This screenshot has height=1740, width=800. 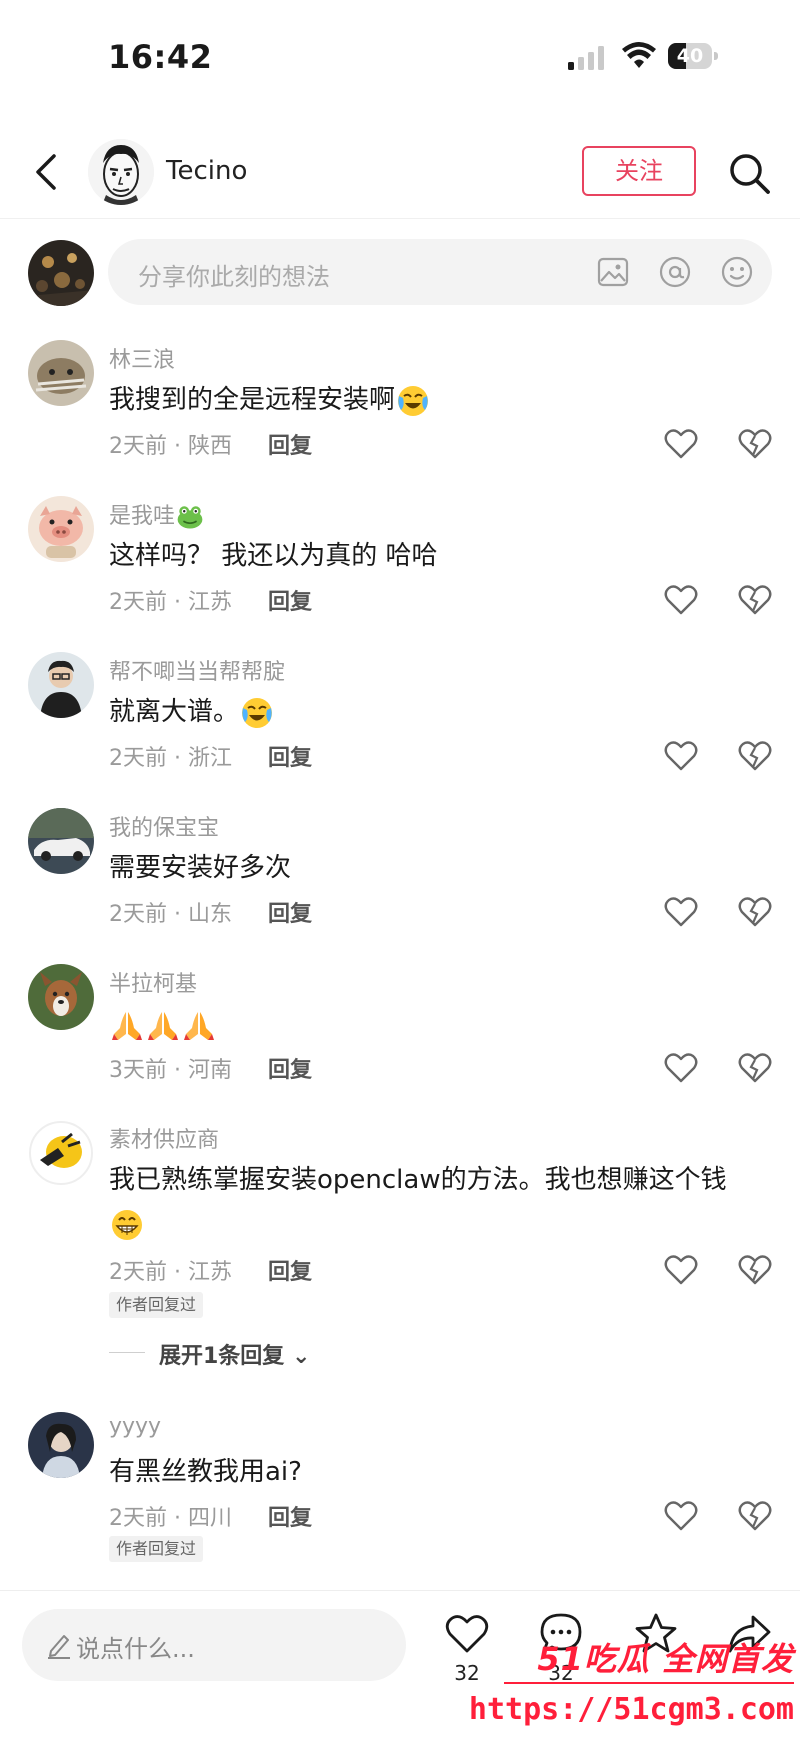 What do you see at coordinates (46, 172) in the screenshot?
I see `back-icon` at bounding box center [46, 172].